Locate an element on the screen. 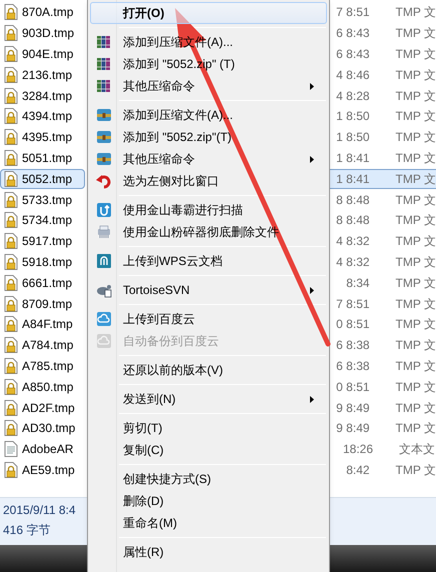  file-name: 870A.tmp is located at coordinates (48, 13).